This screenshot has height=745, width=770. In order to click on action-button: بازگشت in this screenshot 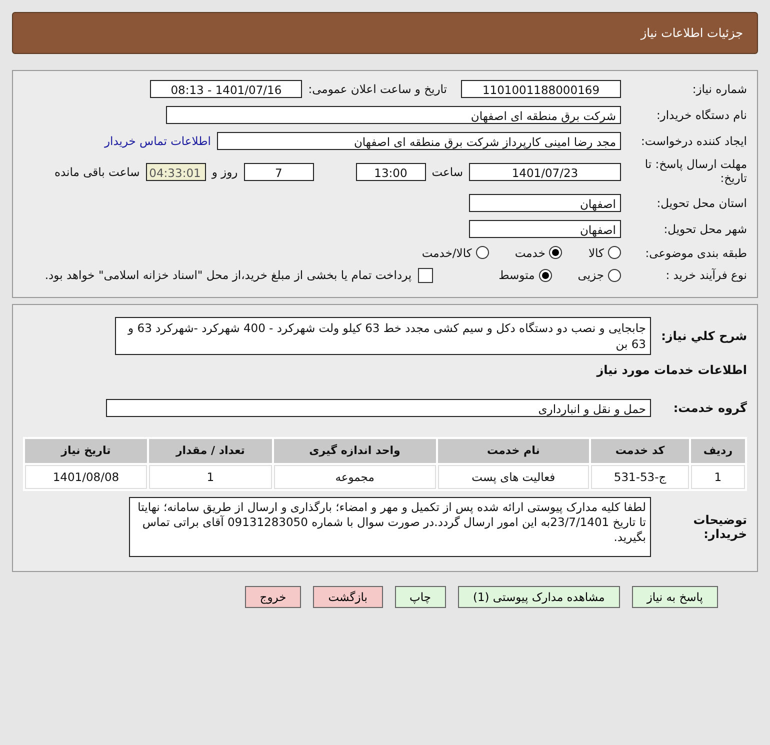, I will do `click(347, 597)`.